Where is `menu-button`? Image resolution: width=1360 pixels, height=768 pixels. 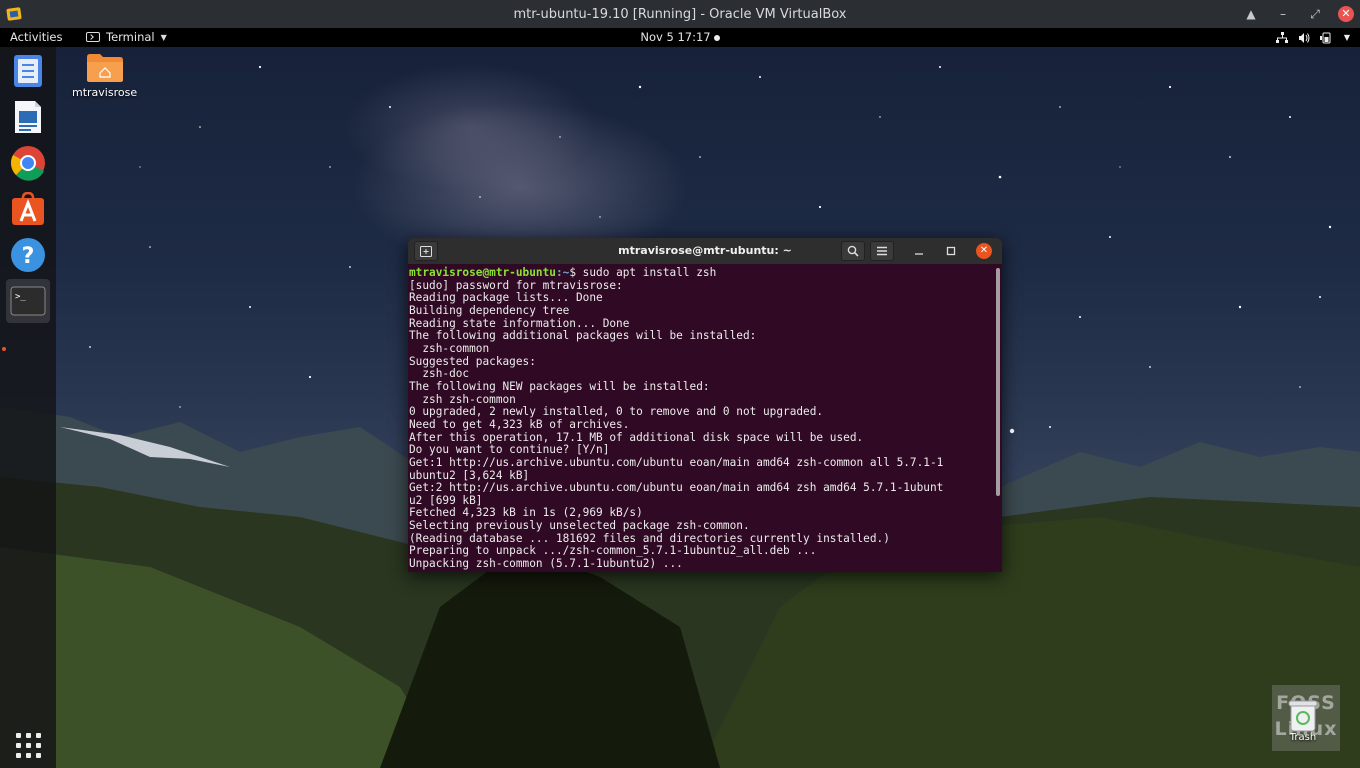 menu-button is located at coordinates (882, 251).